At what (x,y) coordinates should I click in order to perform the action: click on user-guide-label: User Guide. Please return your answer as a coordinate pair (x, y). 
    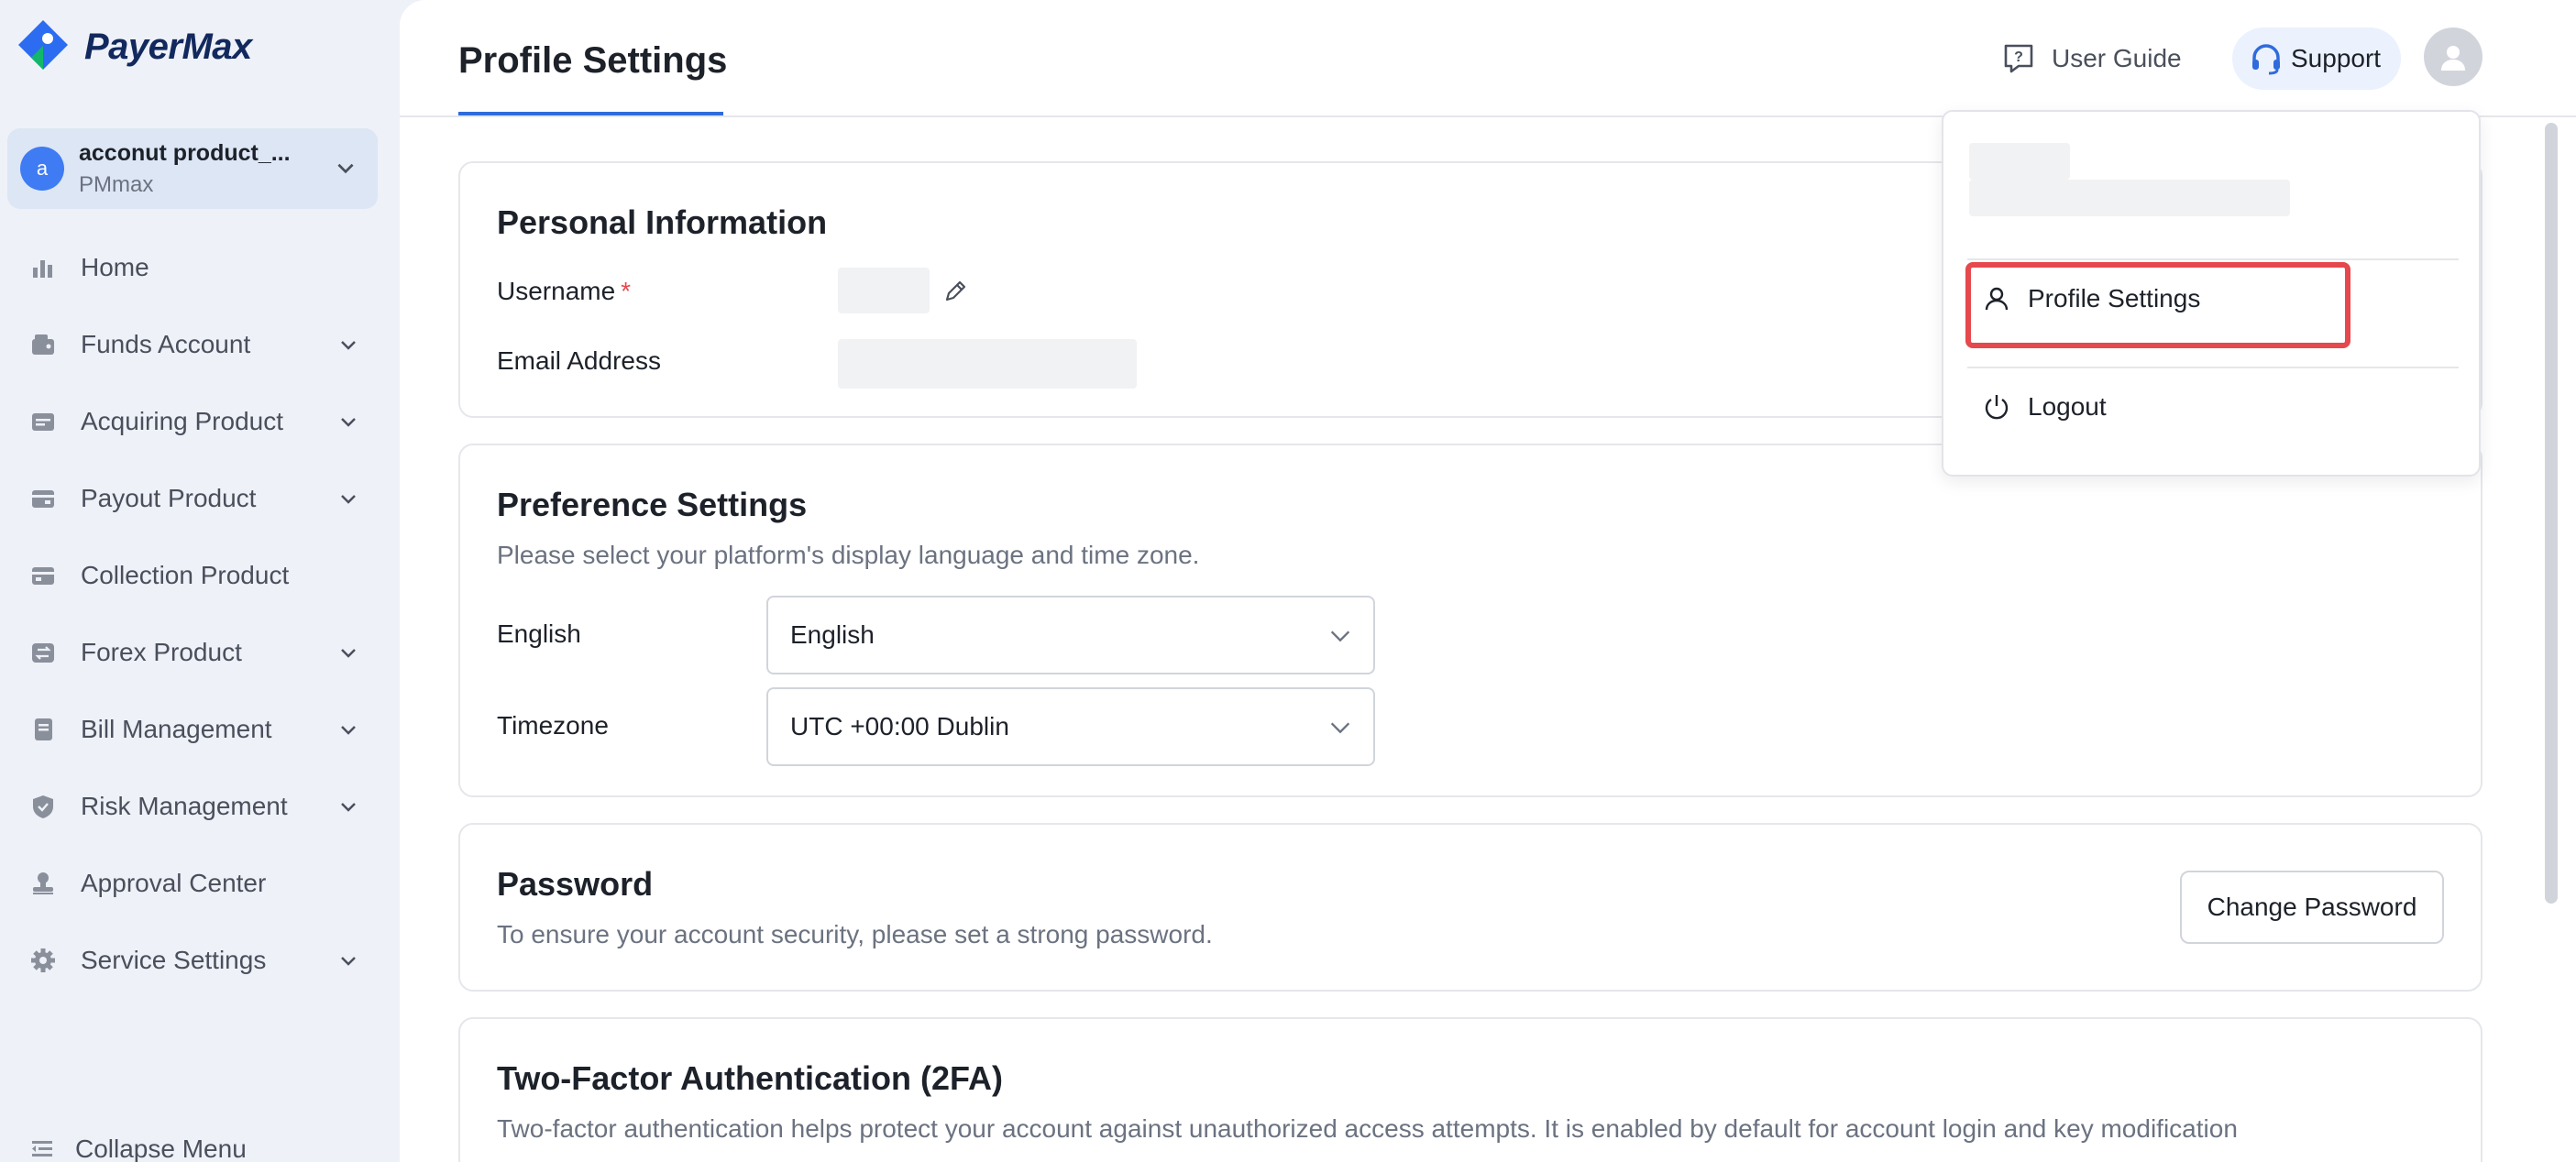
    Looking at the image, I should click on (2117, 58).